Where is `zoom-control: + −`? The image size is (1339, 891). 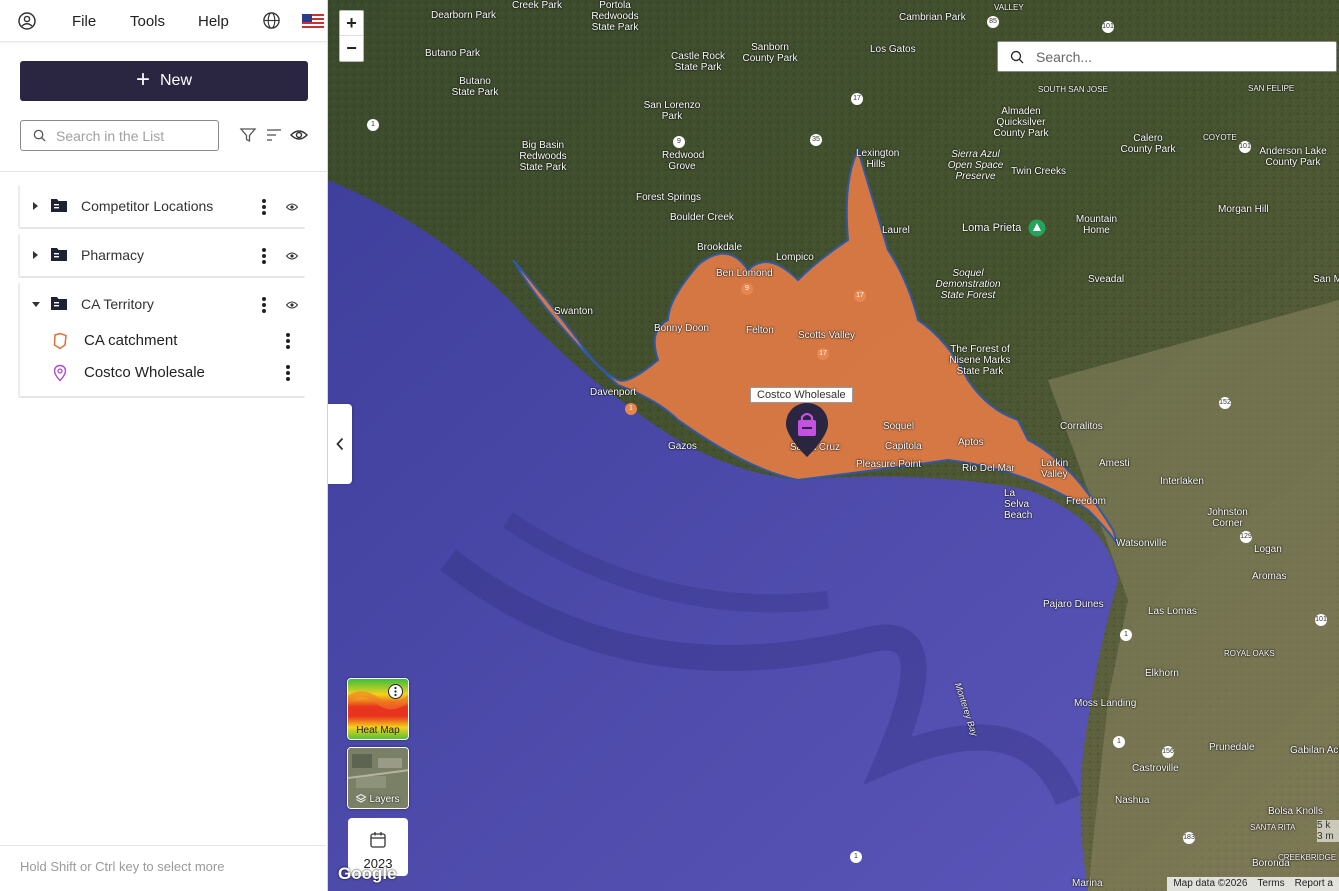
zoom-control: + − is located at coordinates (351, 36).